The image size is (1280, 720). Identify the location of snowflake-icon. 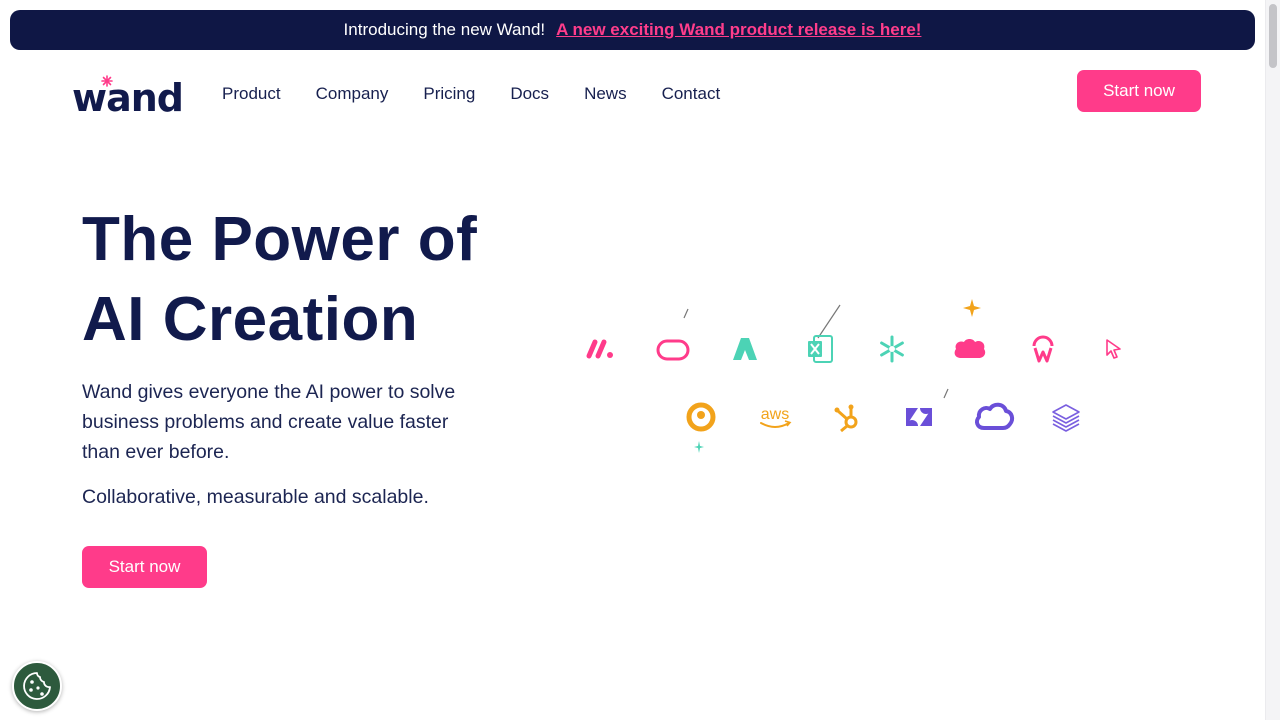
(892, 349).